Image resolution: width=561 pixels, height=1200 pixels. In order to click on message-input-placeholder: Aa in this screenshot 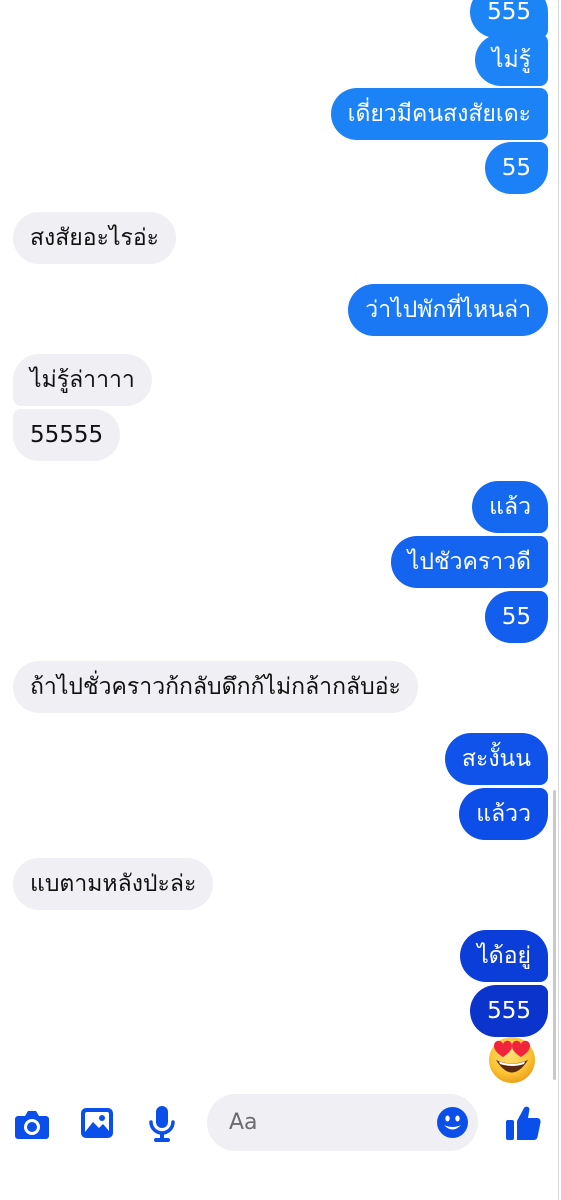, I will do `click(243, 1122)`.